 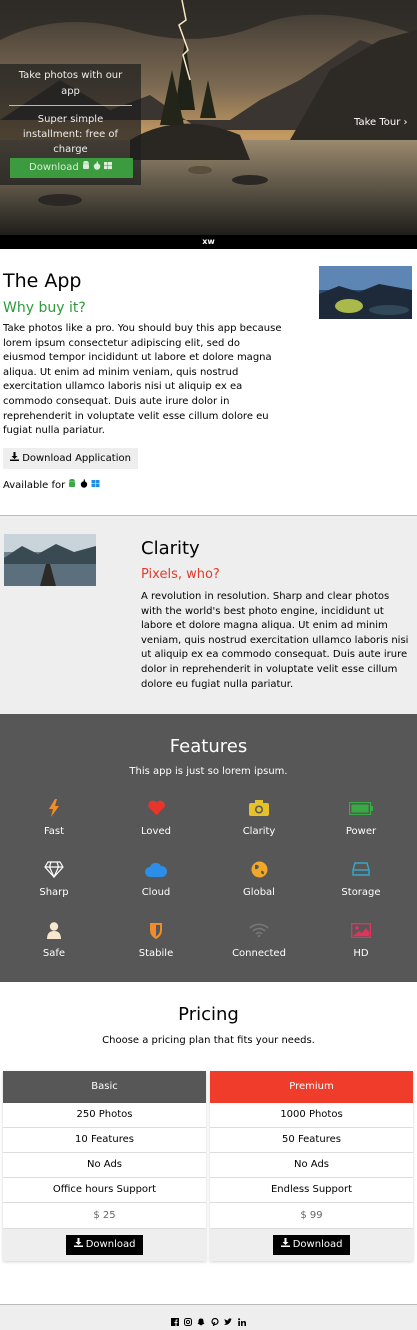 What do you see at coordinates (104, 1115) in the screenshot?
I see `plan-feature: 250 Photos` at bounding box center [104, 1115].